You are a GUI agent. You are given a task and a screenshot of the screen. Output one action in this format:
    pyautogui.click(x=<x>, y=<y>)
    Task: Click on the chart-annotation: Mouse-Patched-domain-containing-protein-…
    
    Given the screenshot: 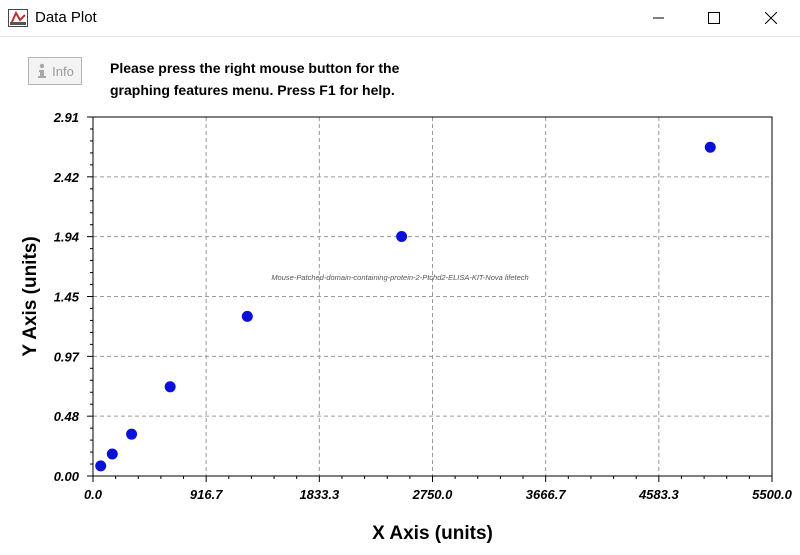 What is the action you would take?
    pyautogui.click(x=399, y=277)
    